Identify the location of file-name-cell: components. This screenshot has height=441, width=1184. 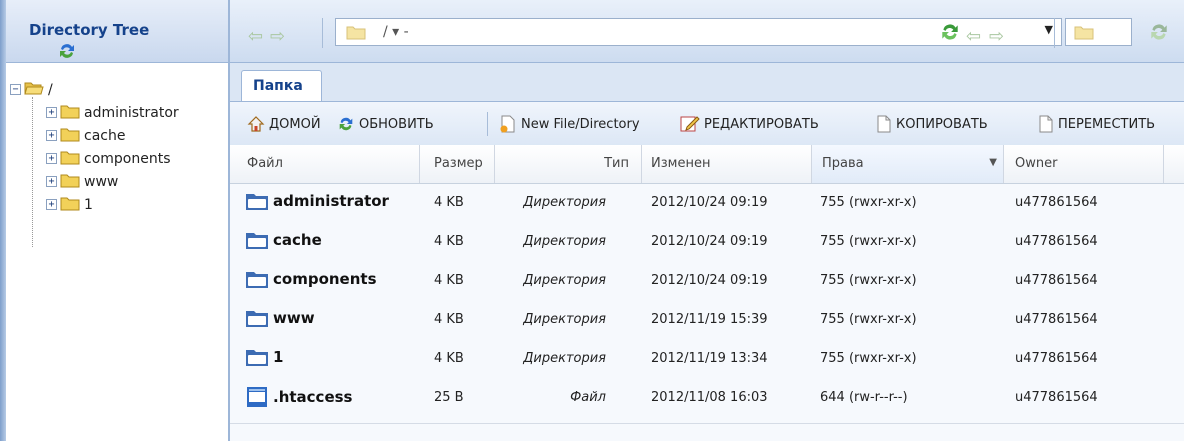
(311, 279).